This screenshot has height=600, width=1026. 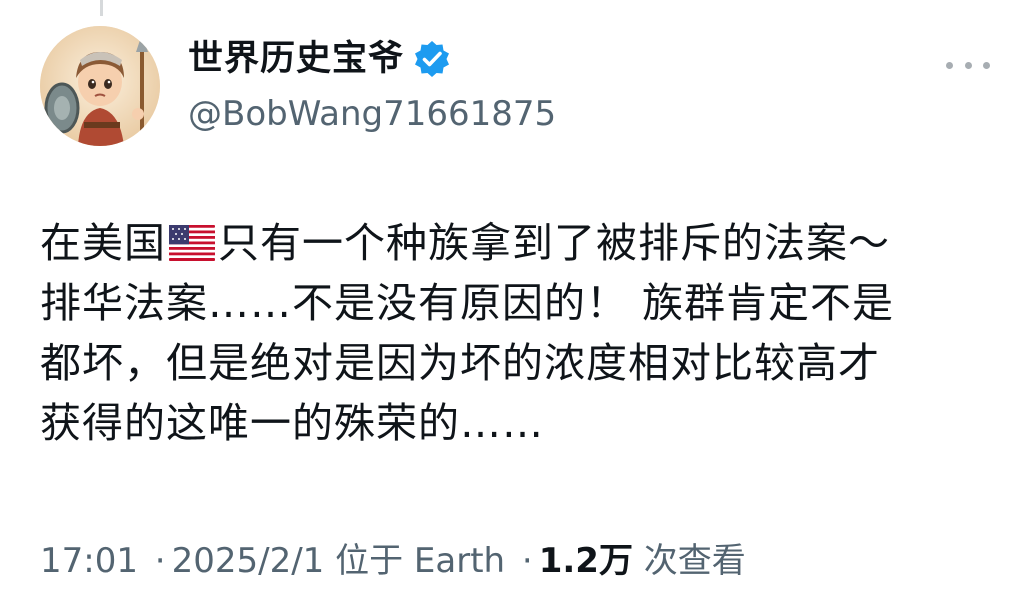 I want to click on us-flag-icon, so click(x=192, y=239).